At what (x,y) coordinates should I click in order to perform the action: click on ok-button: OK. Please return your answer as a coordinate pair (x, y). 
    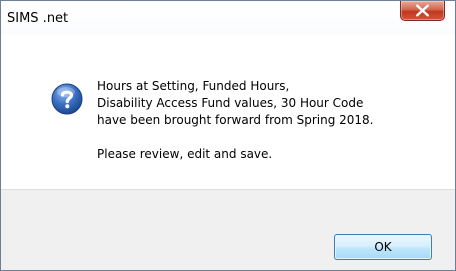
    Looking at the image, I should click on (383, 247).